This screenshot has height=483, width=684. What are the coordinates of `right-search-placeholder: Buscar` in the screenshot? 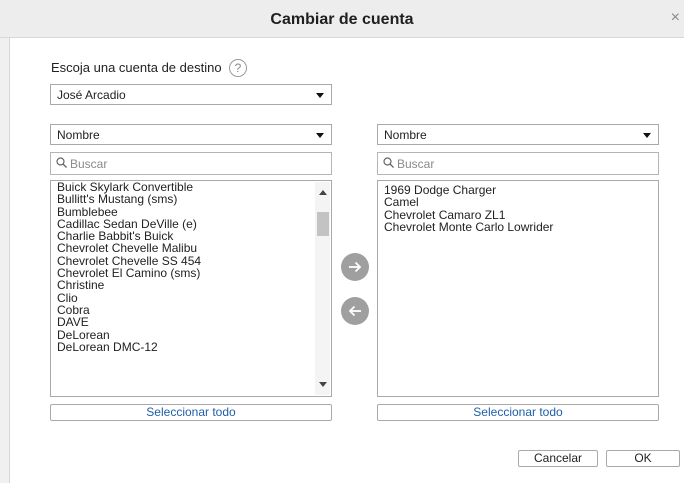 It's located at (416, 164).